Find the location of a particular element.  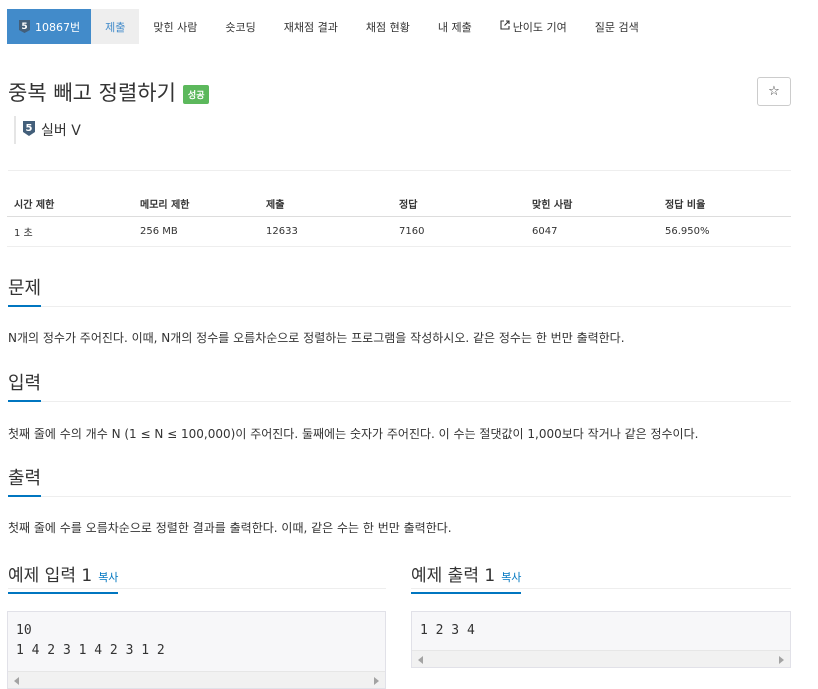

tier-label: 실버 V is located at coordinates (61, 131).